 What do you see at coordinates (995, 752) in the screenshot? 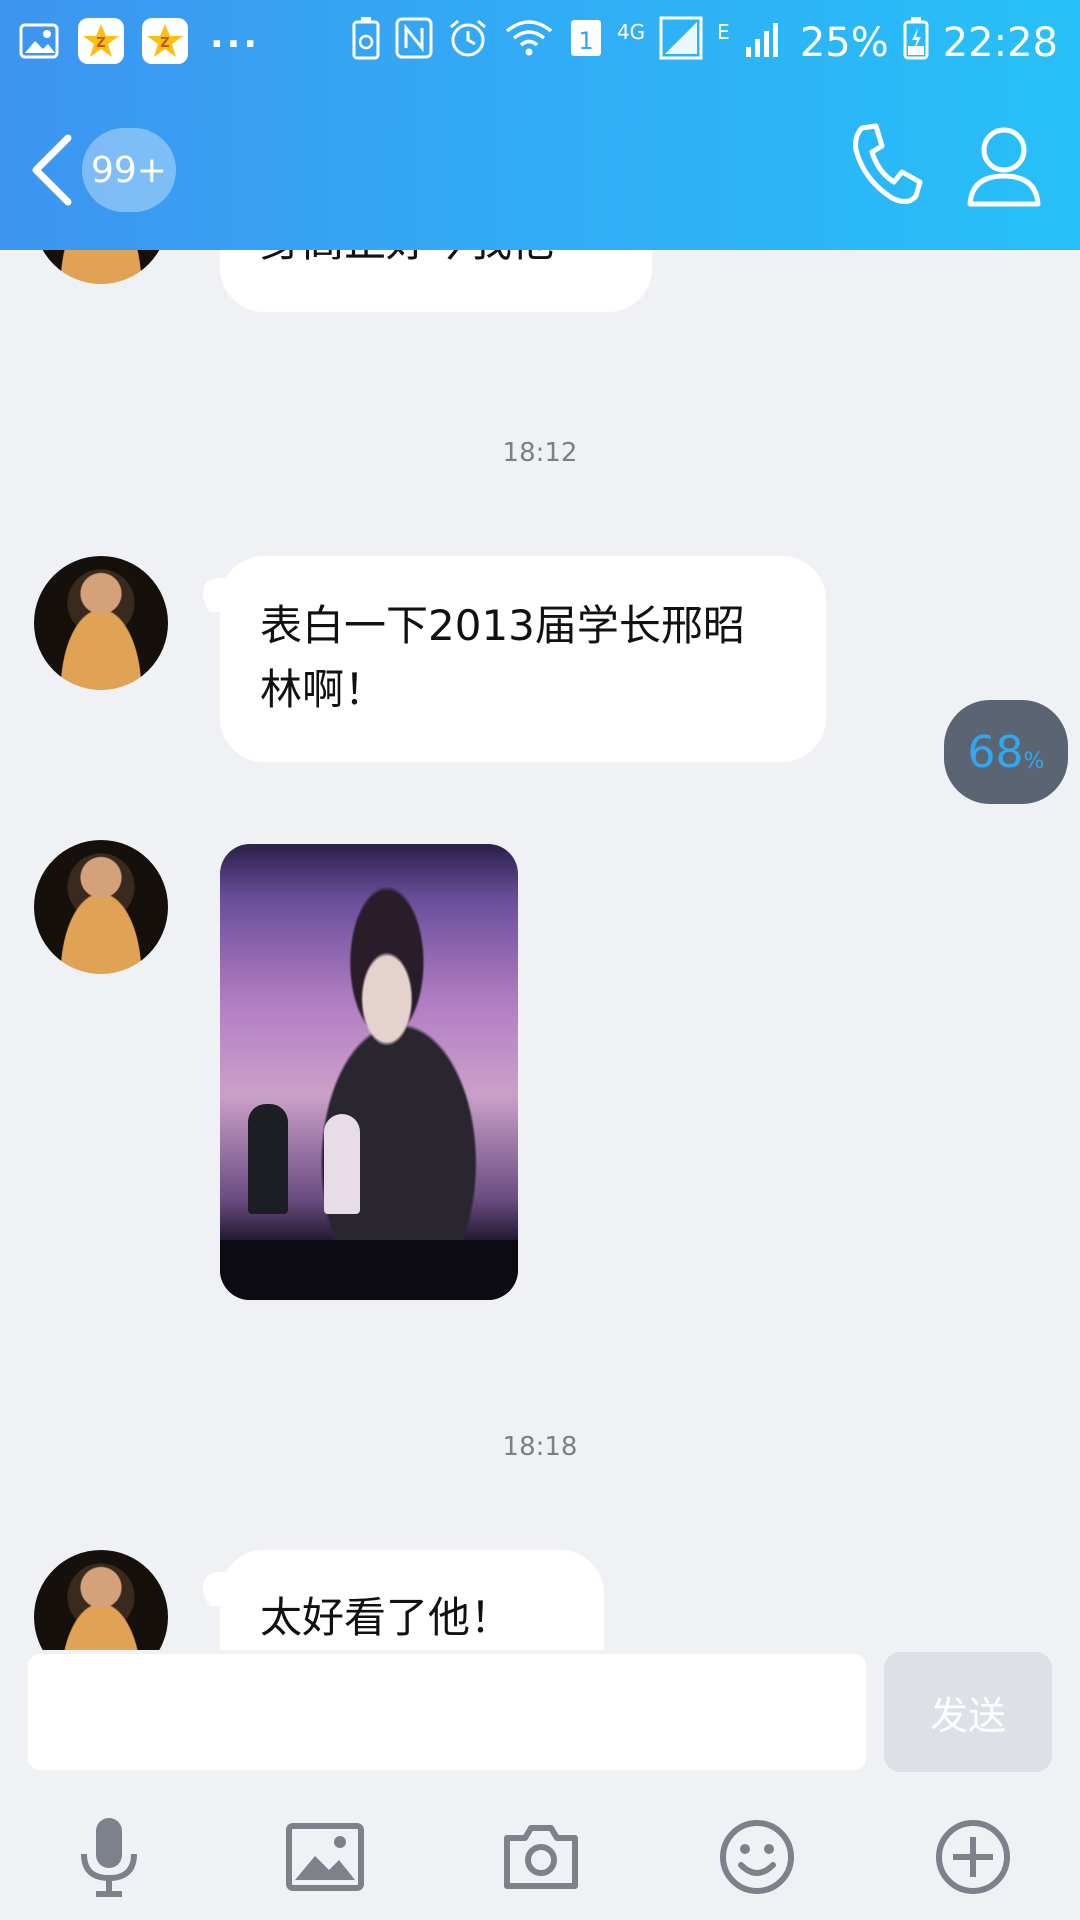
I see `upload-progress-value: 68` at bounding box center [995, 752].